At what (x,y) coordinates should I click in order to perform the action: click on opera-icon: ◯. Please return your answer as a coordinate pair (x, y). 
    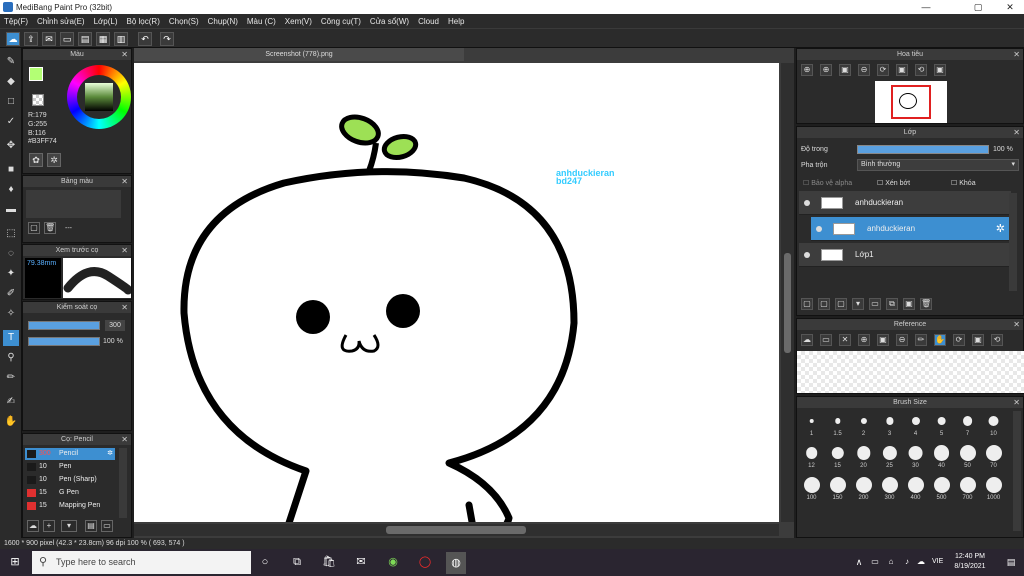
    Looking at the image, I should click on (425, 562).